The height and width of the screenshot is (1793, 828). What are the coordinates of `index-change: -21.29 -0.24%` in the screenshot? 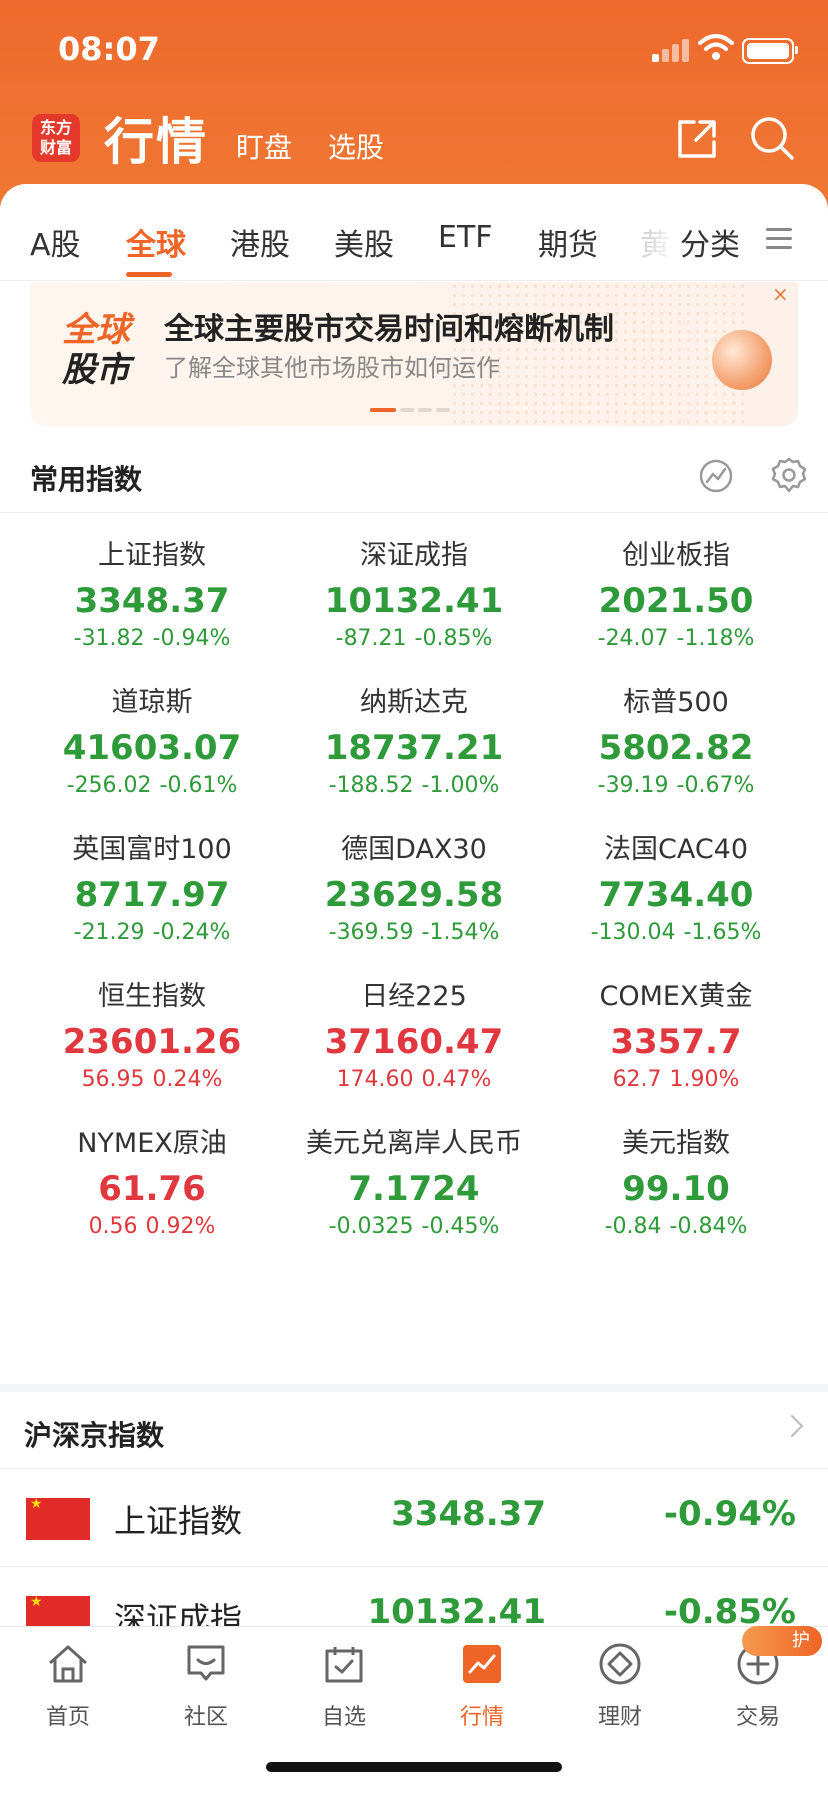 It's located at (152, 933).